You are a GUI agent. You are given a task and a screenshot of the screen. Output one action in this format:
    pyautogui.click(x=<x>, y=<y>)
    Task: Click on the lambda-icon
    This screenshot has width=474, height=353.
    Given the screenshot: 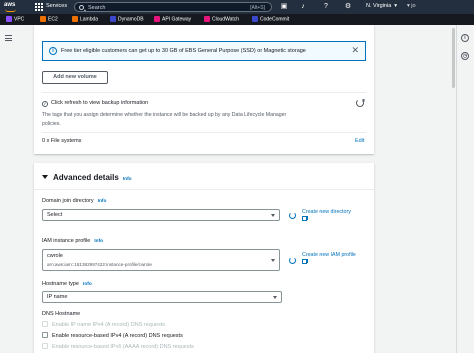 What is the action you would take?
    pyautogui.click(x=75, y=19)
    